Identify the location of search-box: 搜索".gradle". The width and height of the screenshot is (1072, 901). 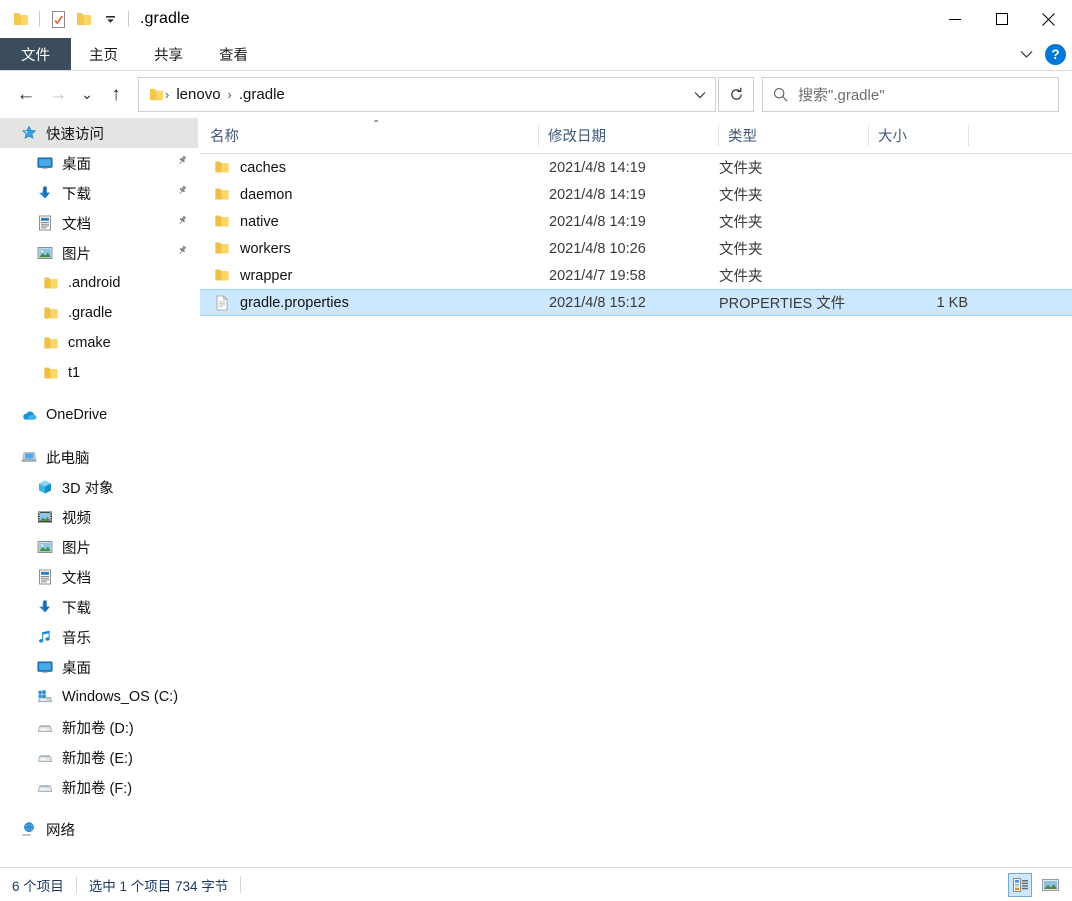
(910, 94).